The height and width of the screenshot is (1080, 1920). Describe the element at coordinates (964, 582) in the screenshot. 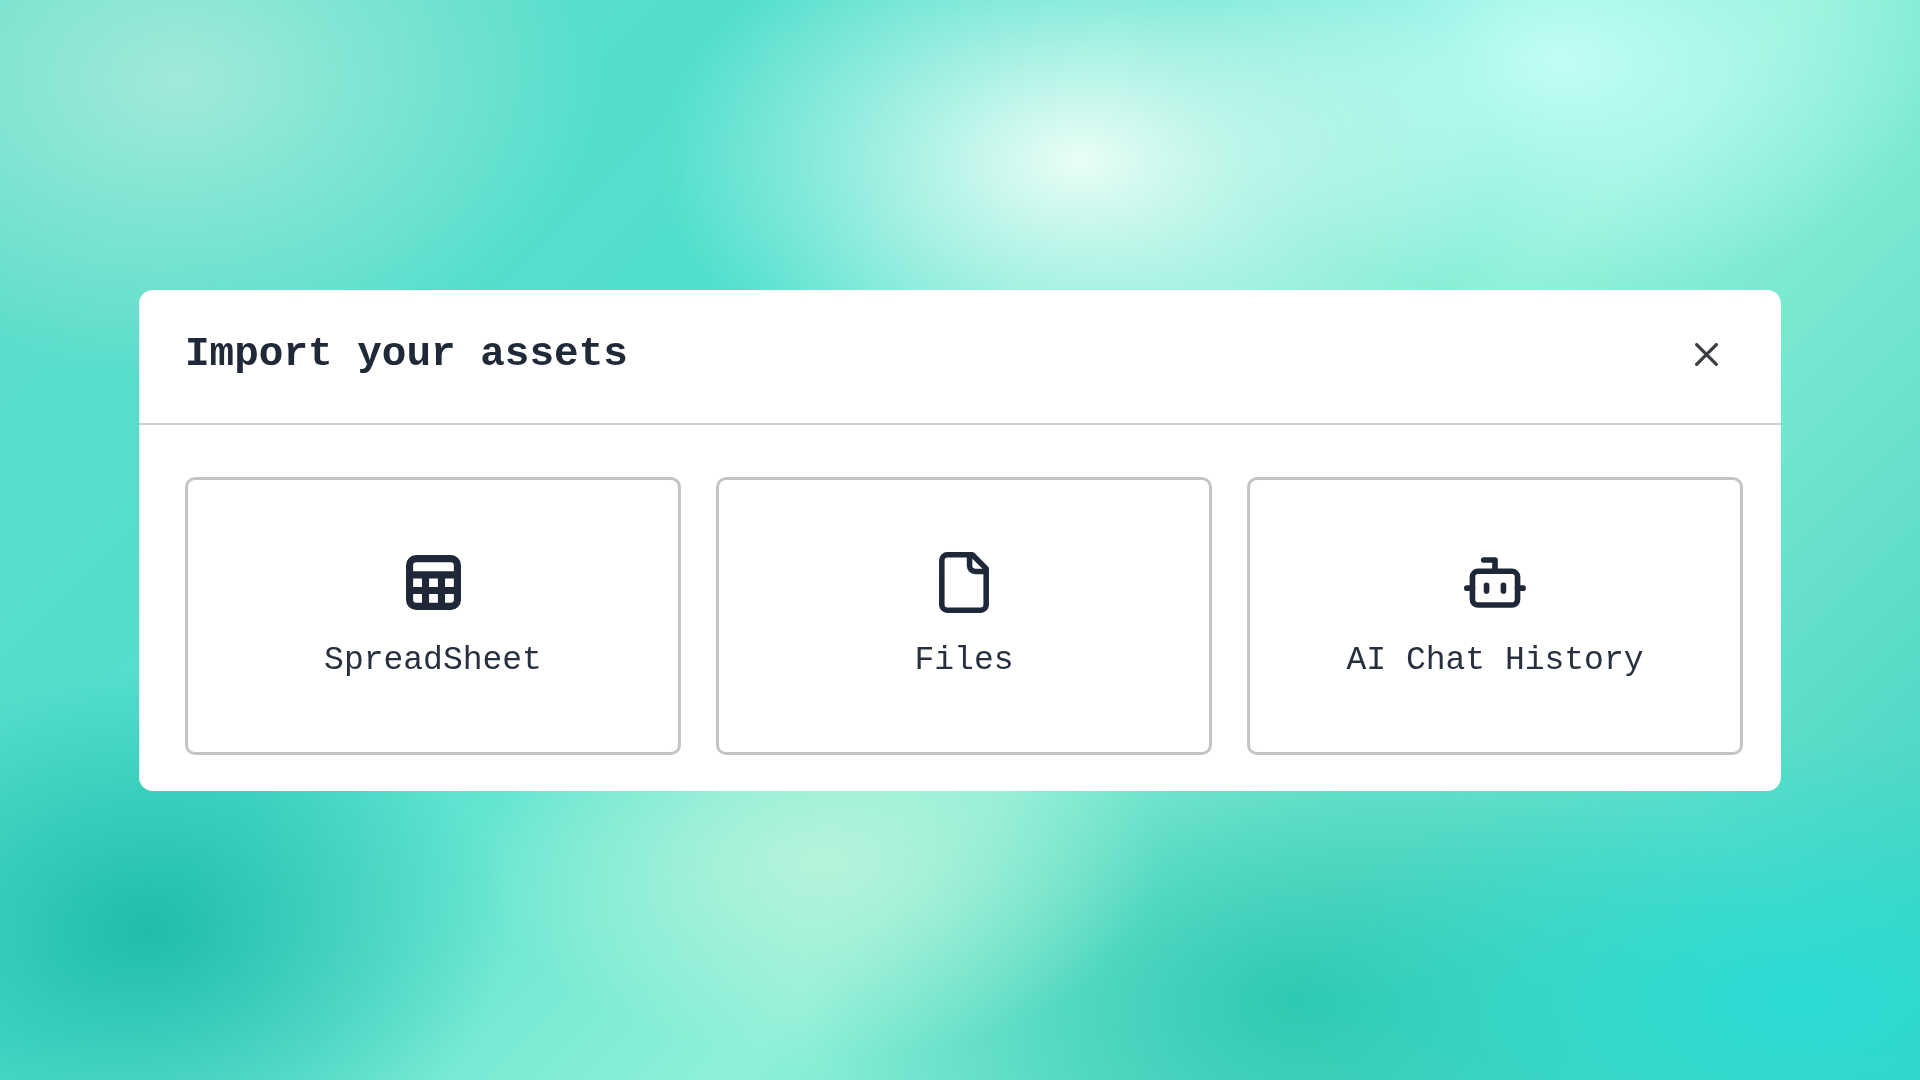

I see `file-icon` at that location.